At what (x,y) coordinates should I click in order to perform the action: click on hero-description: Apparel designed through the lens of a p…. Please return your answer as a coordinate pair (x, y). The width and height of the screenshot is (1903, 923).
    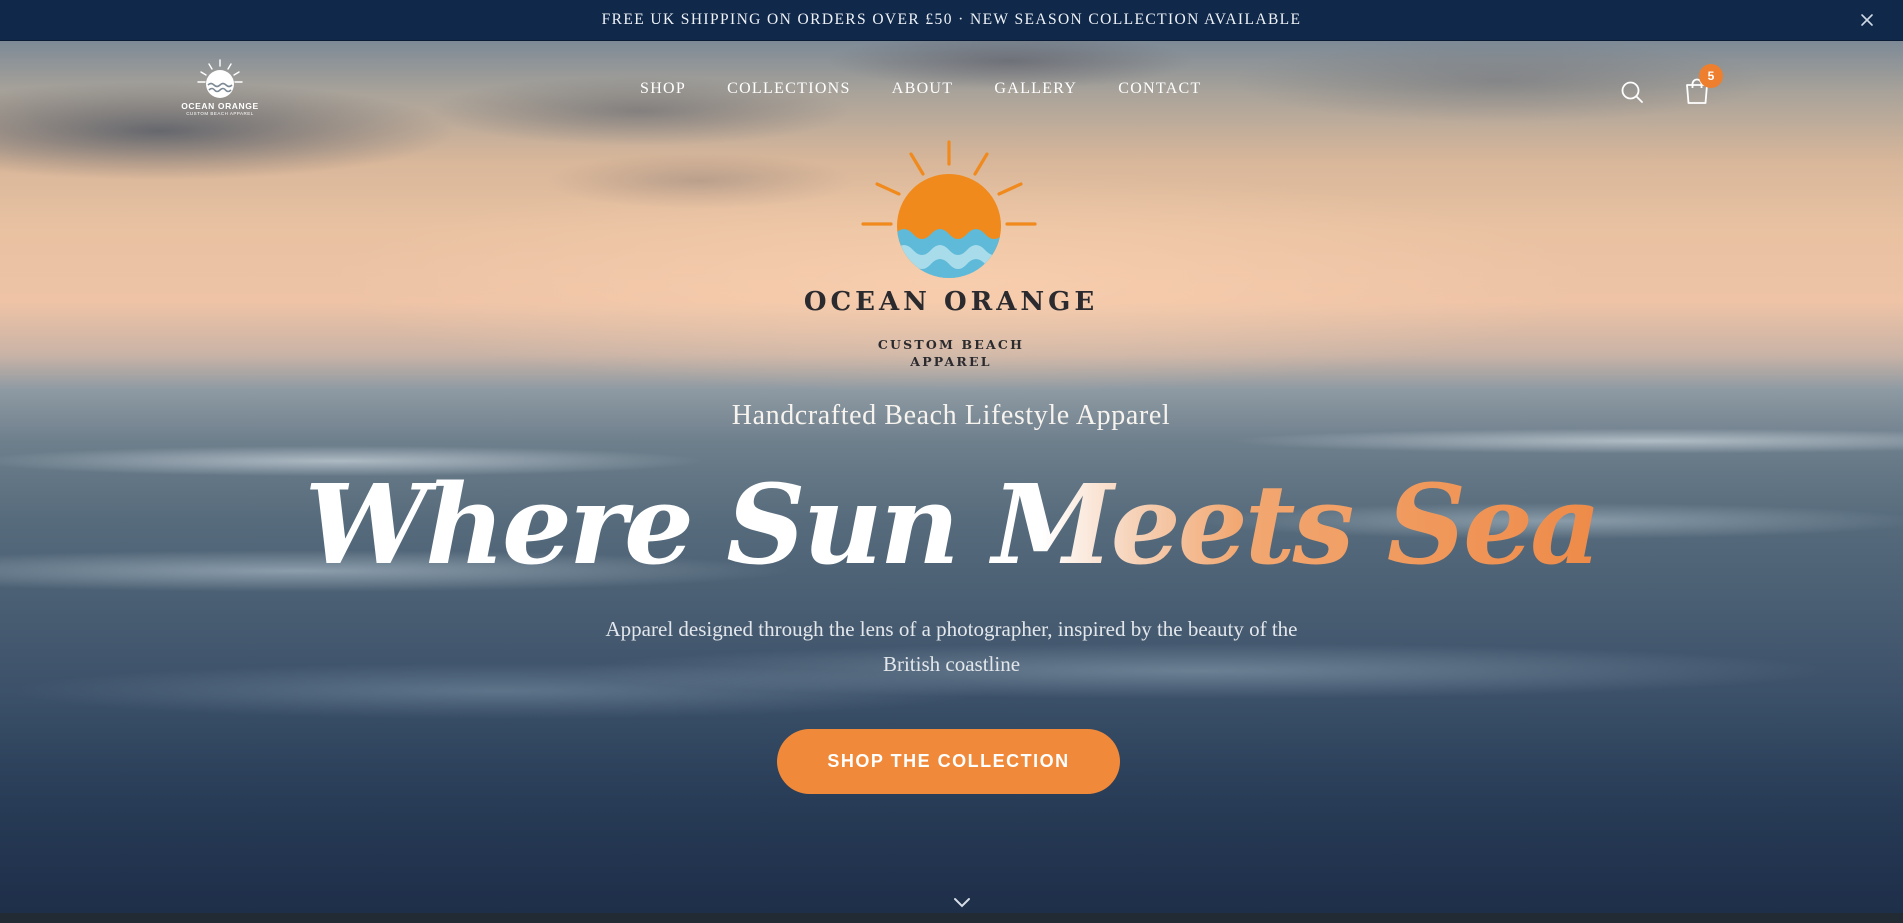
    Looking at the image, I should click on (951, 646).